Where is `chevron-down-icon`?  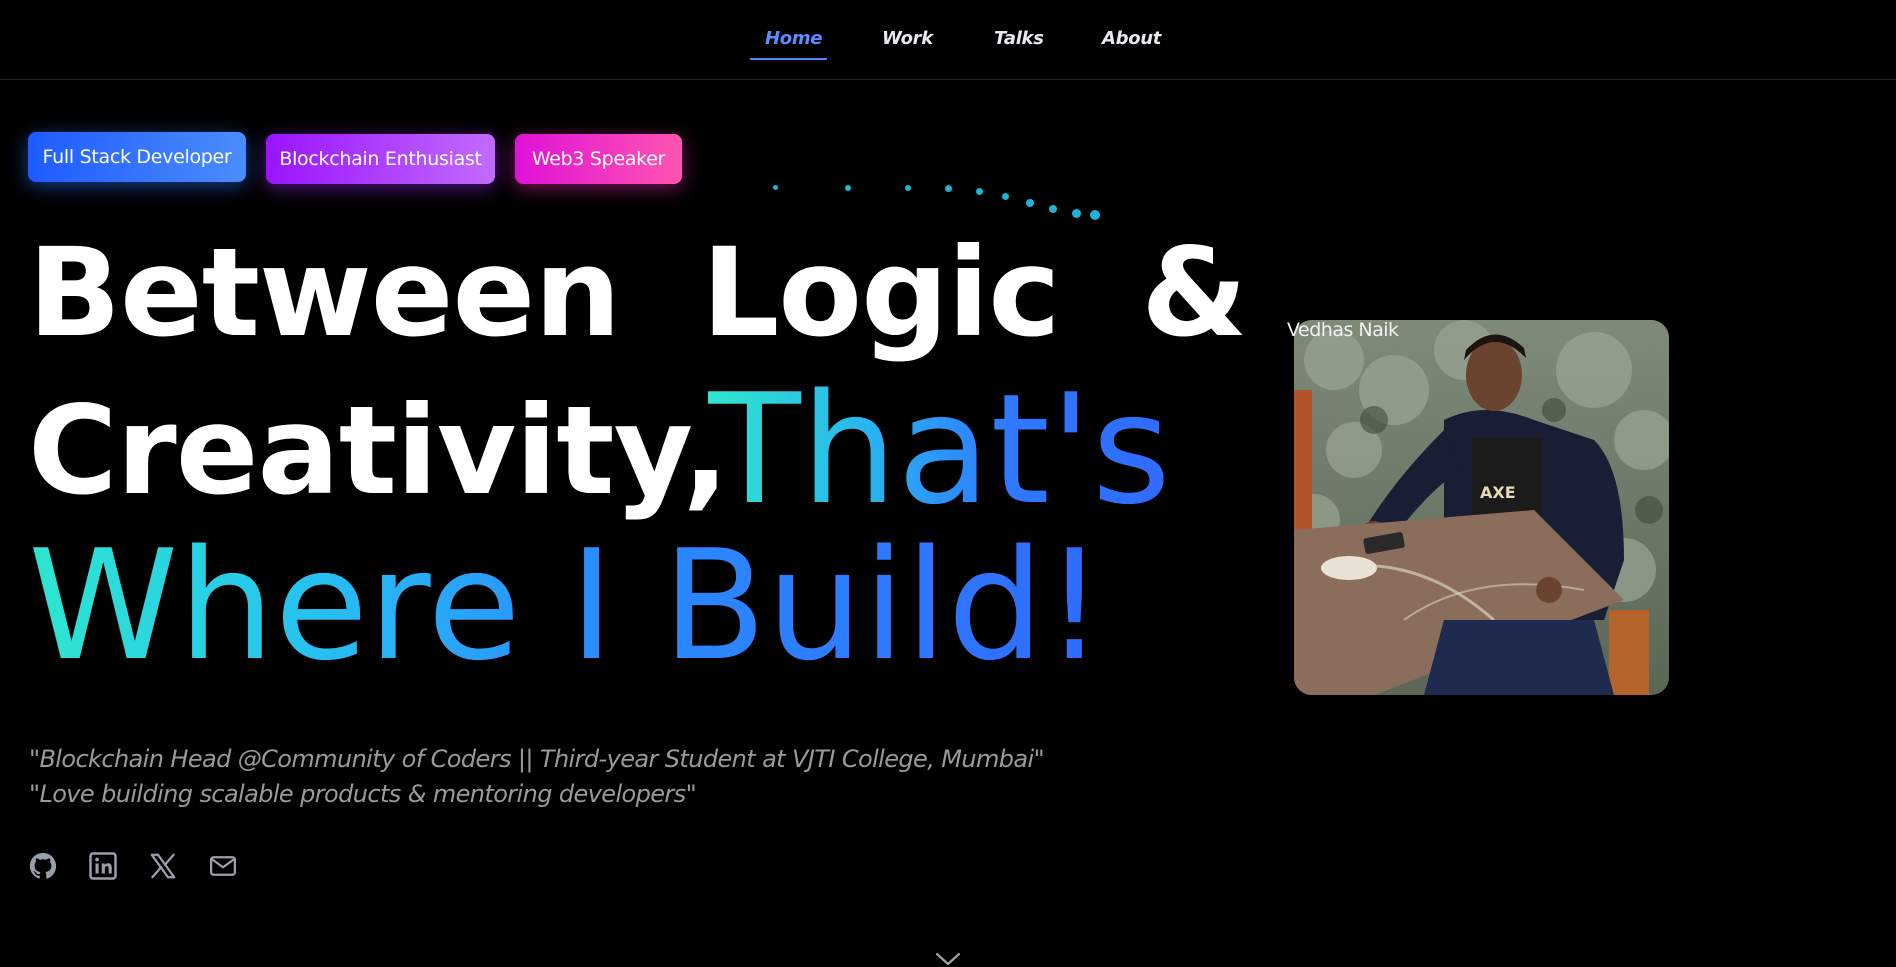 chevron-down-icon is located at coordinates (948, 959).